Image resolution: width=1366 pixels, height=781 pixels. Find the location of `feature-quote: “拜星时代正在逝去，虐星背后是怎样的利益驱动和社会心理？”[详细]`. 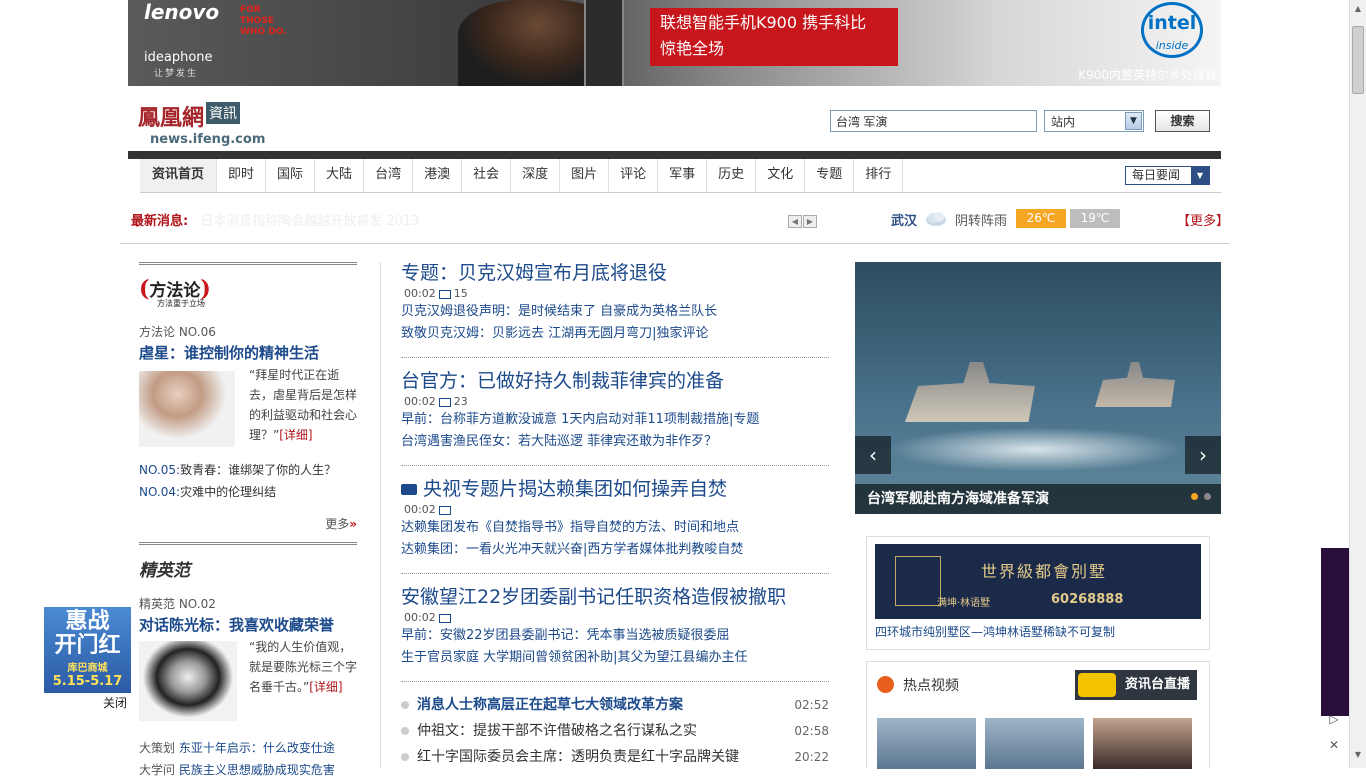

feature-quote: “拜星时代正在逝去，虐星背后是怎样的利益驱动和社会心理？”[详细] is located at coordinates (303, 405).